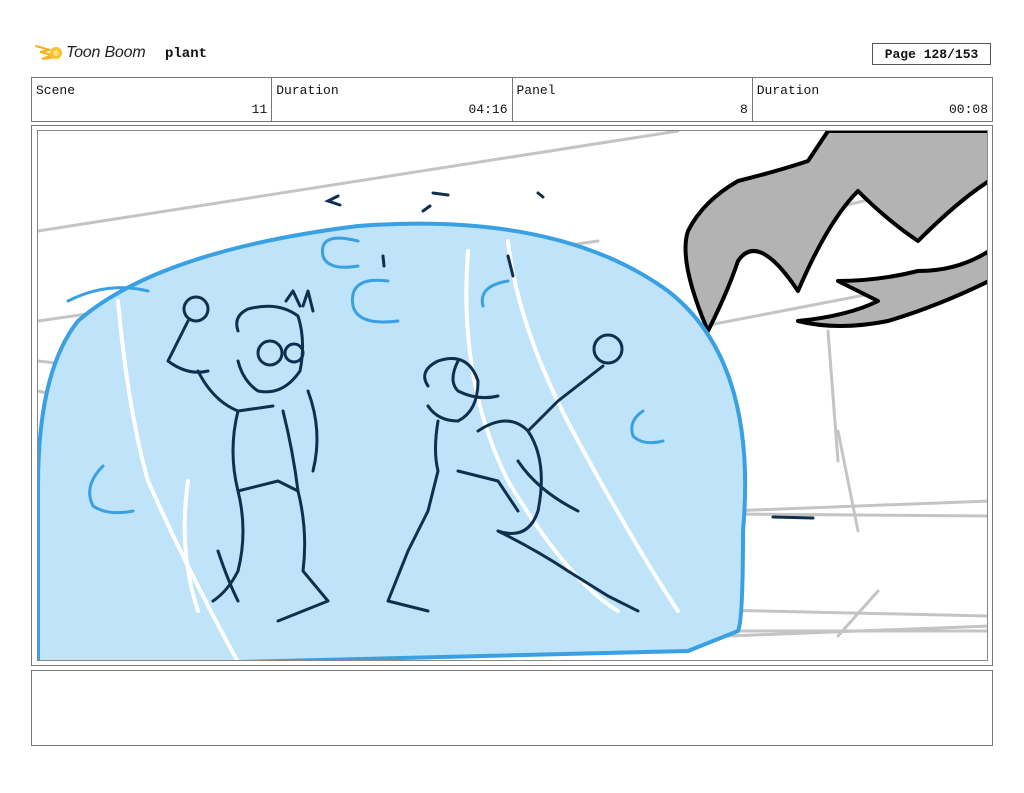  What do you see at coordinates (871, 99) in the screenshot?
I see `panel-duration-cell: Duration 00:08` at bounding box center [871, 99].